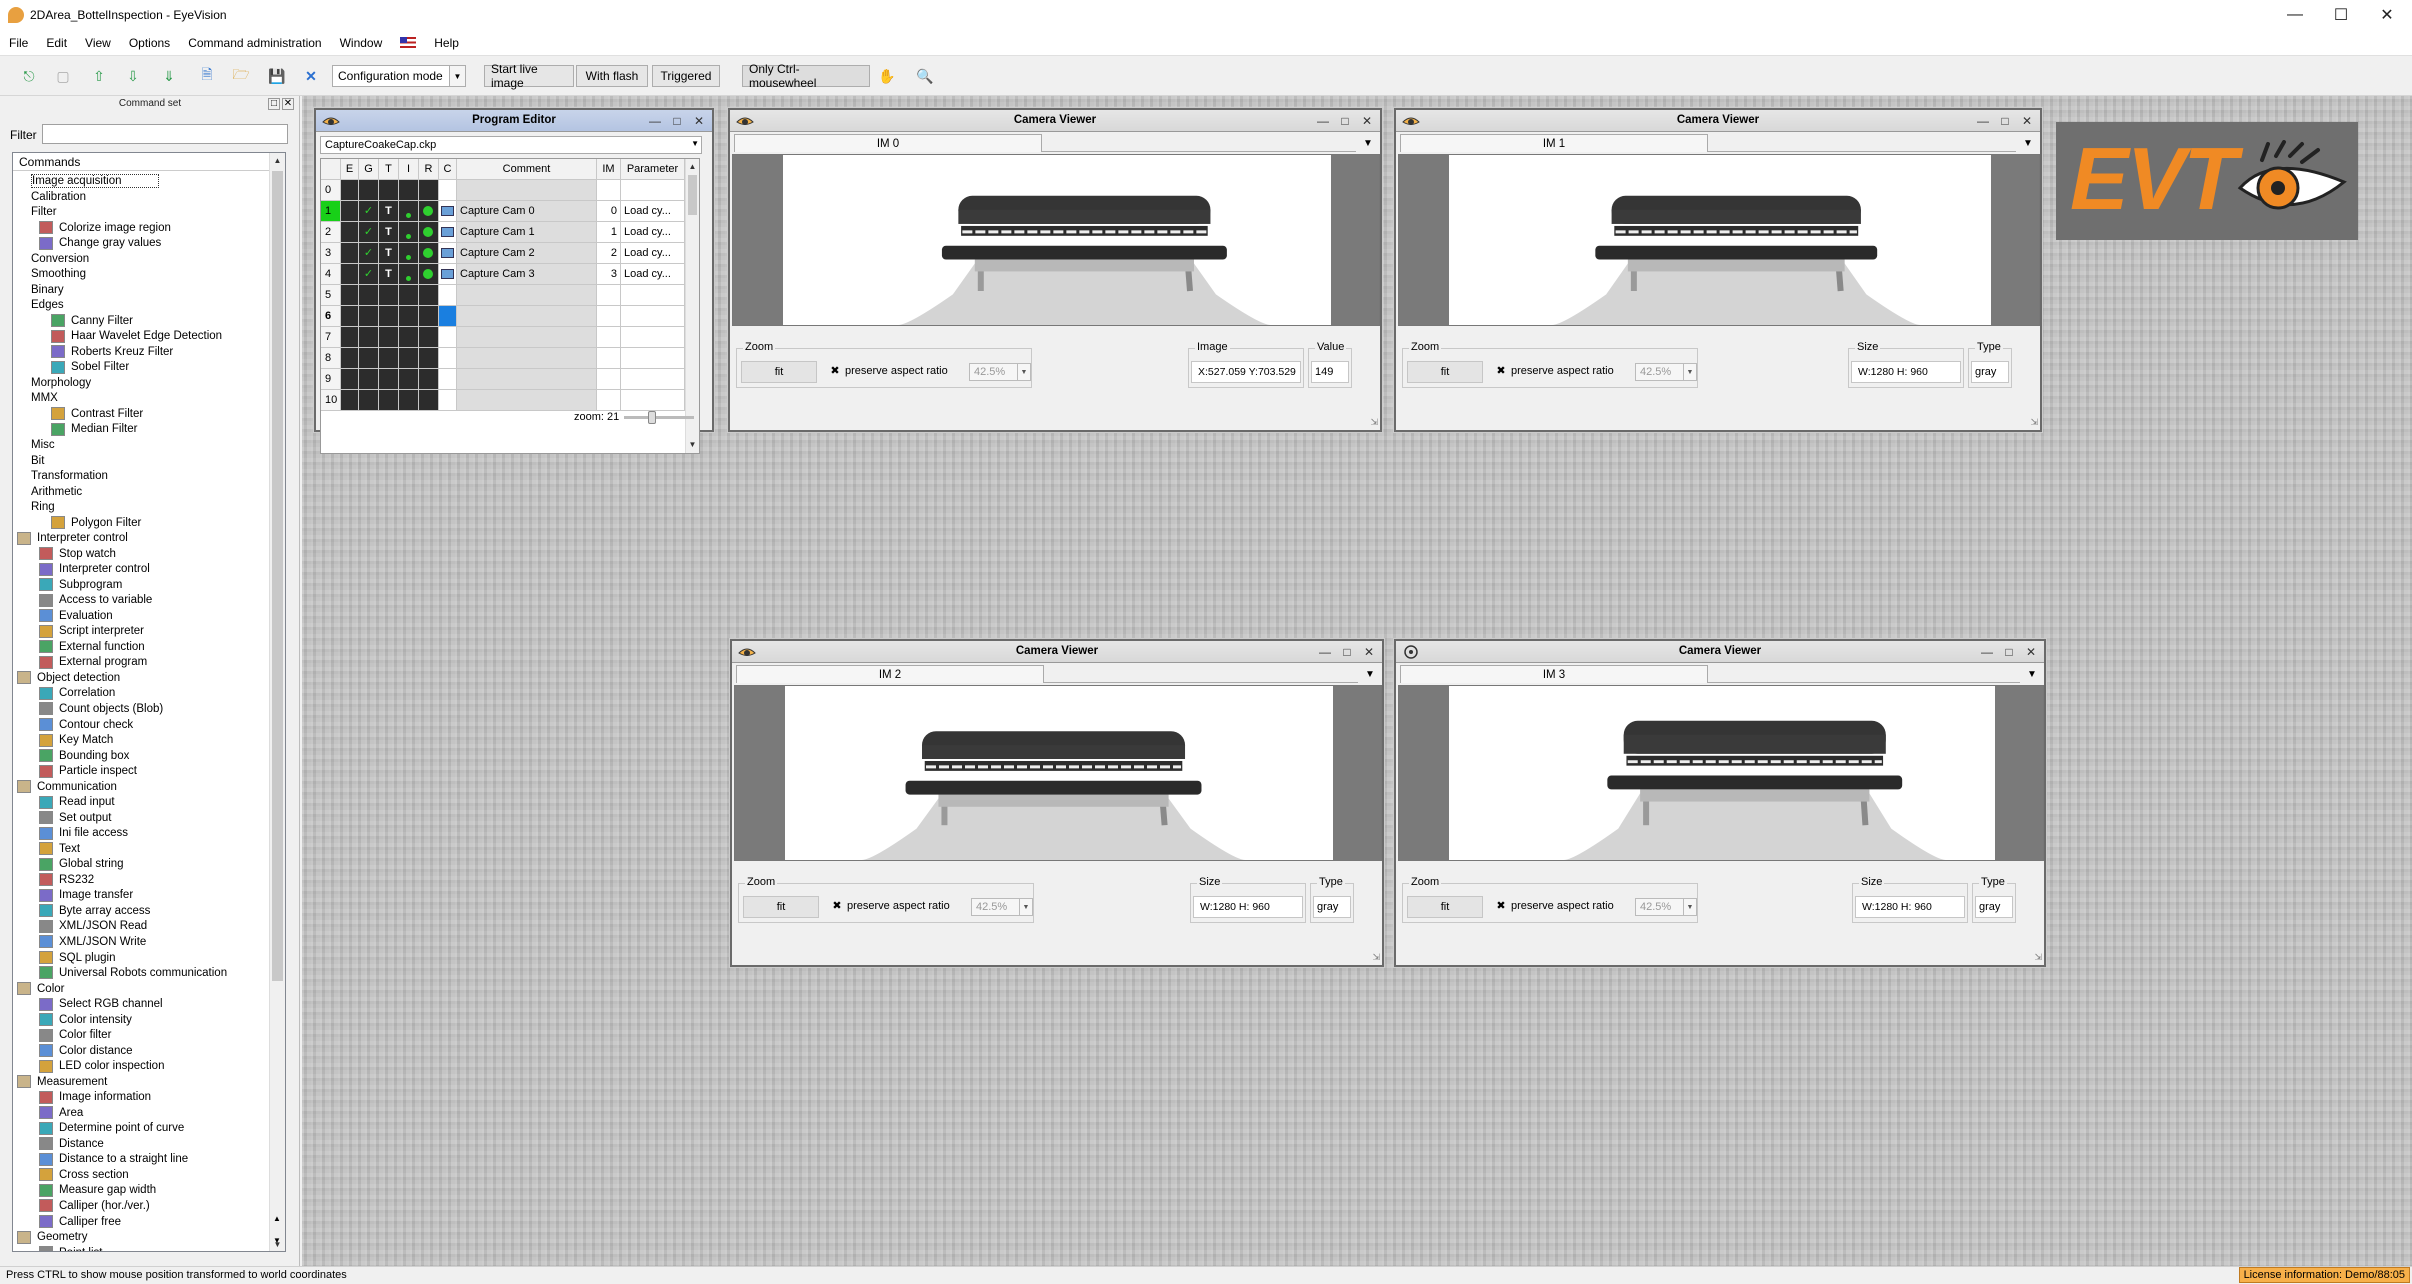 This screenshot has height=1284, width=2412. Describe the element at coordinates (80, 1222) in the screenshot. I see `tree-item: Calliper free` at that location.